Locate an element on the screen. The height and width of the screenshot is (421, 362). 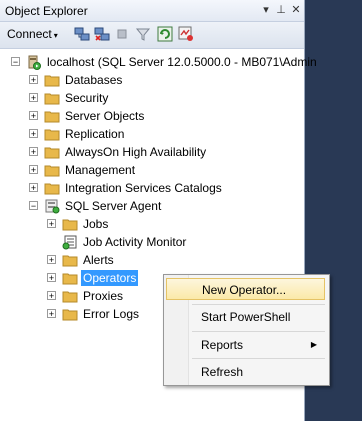
disconnect-icon is located at coordinates (102, 34).